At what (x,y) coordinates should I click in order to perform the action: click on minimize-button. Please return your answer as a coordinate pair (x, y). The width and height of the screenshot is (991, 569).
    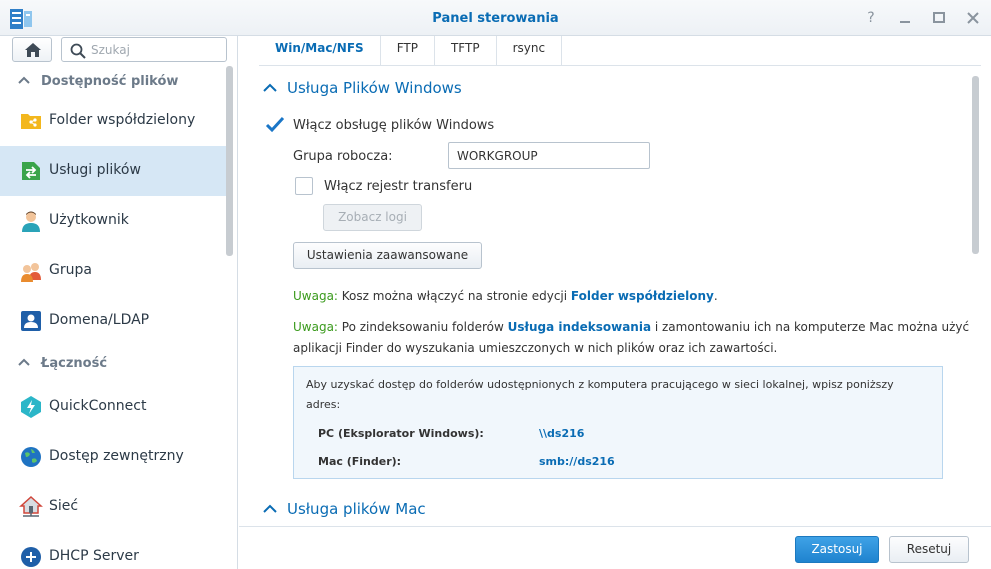
    Looking at the image, I should click on (905, 18).